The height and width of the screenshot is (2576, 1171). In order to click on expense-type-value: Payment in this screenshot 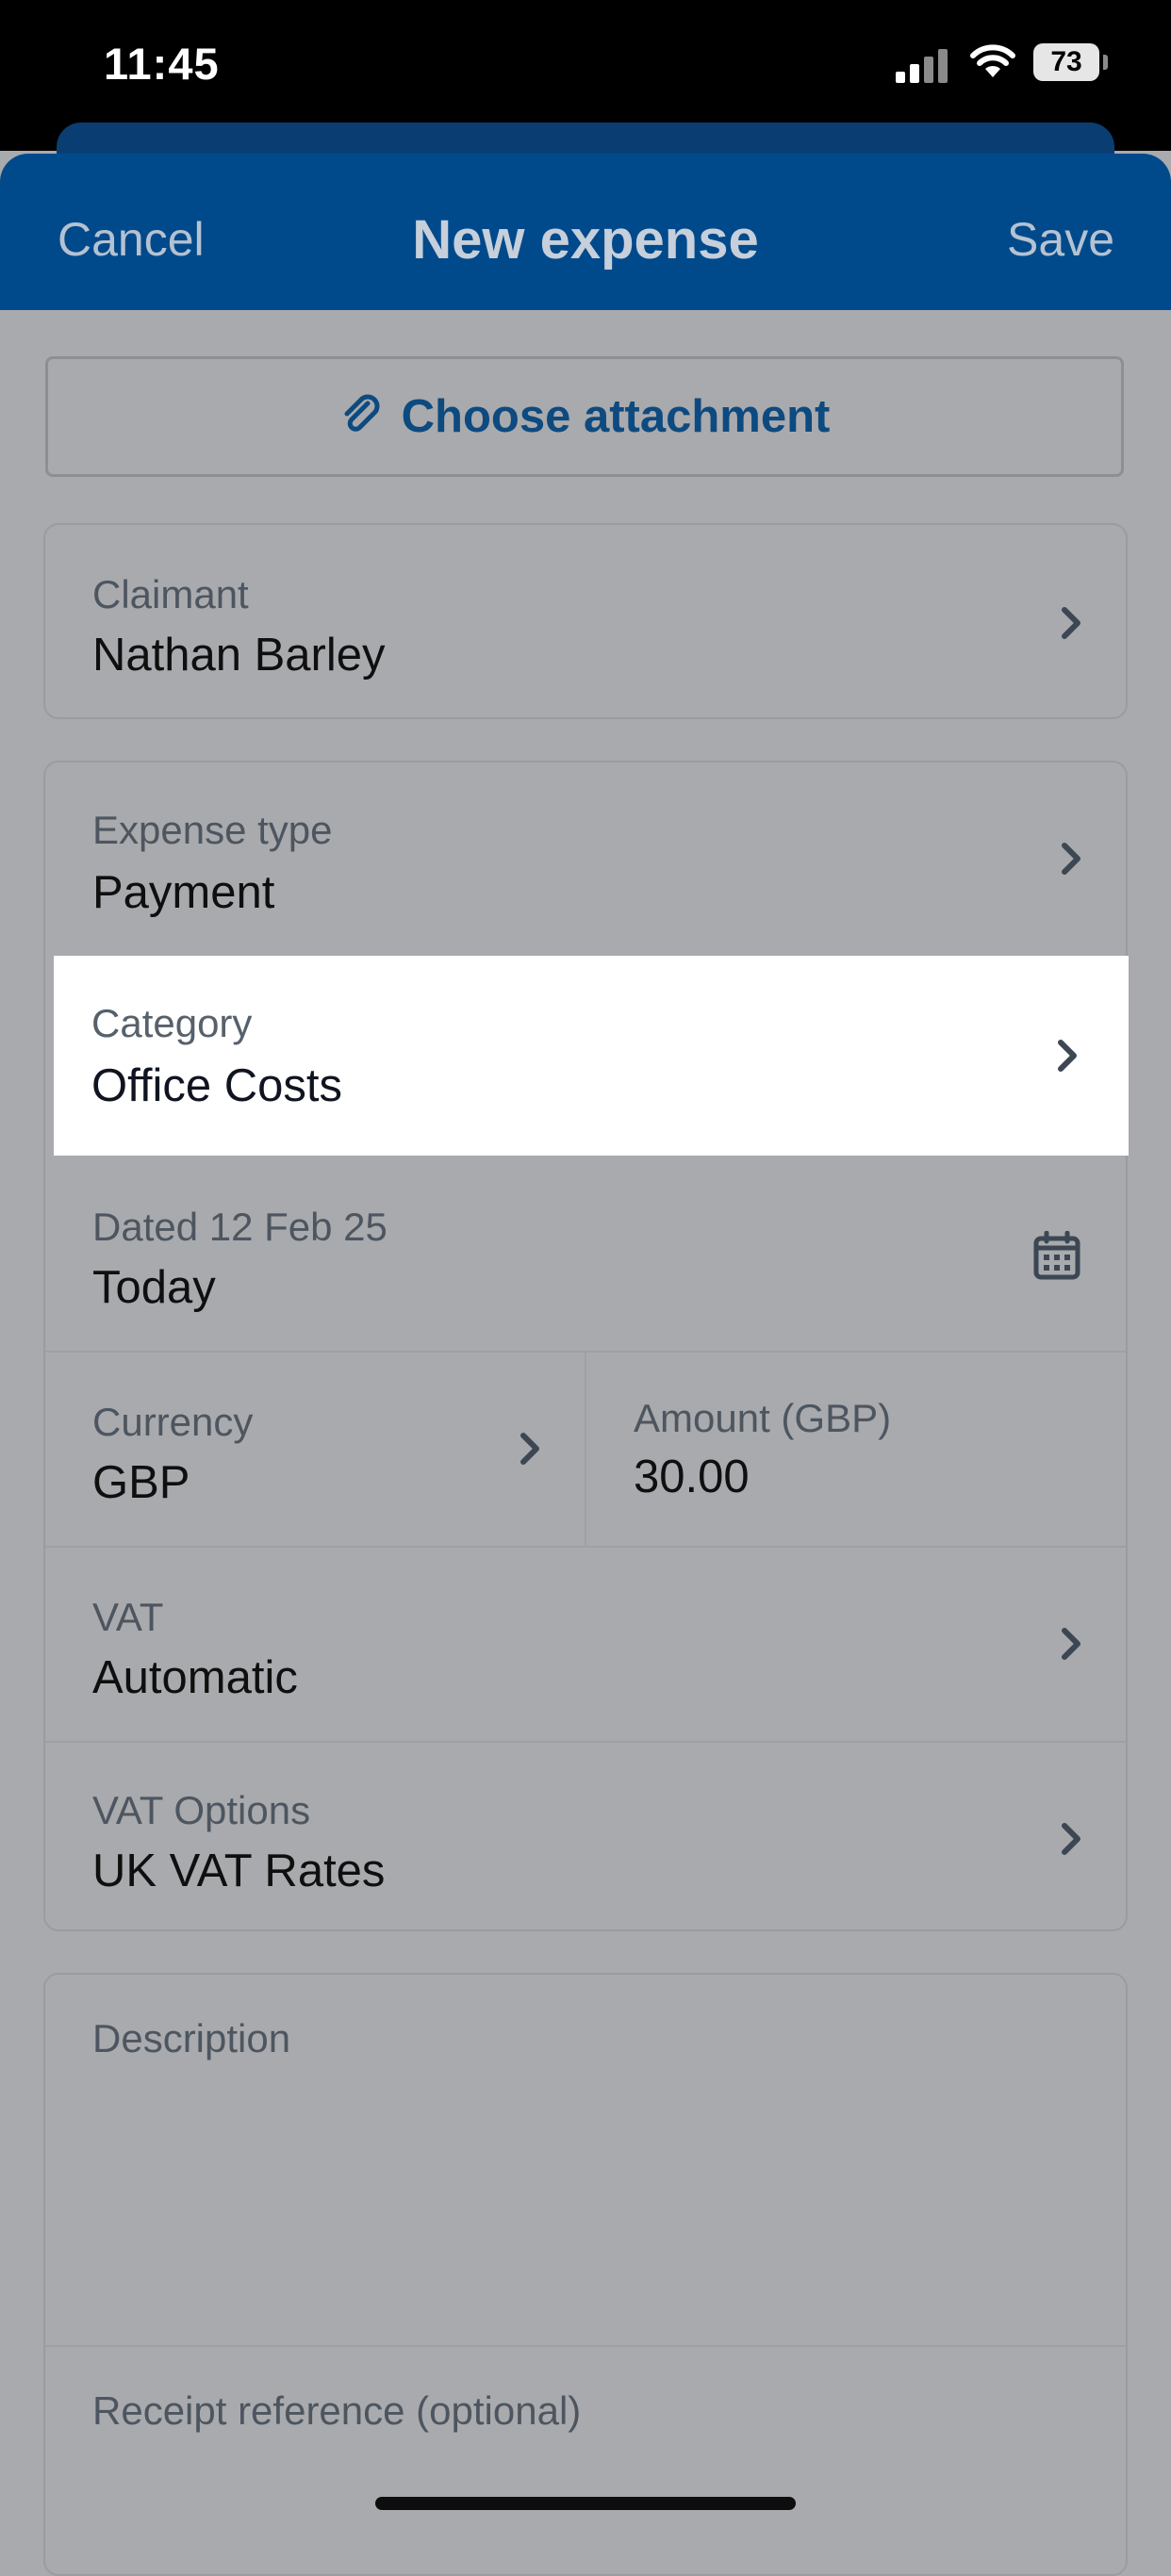, I will do `click(183, 892)`.